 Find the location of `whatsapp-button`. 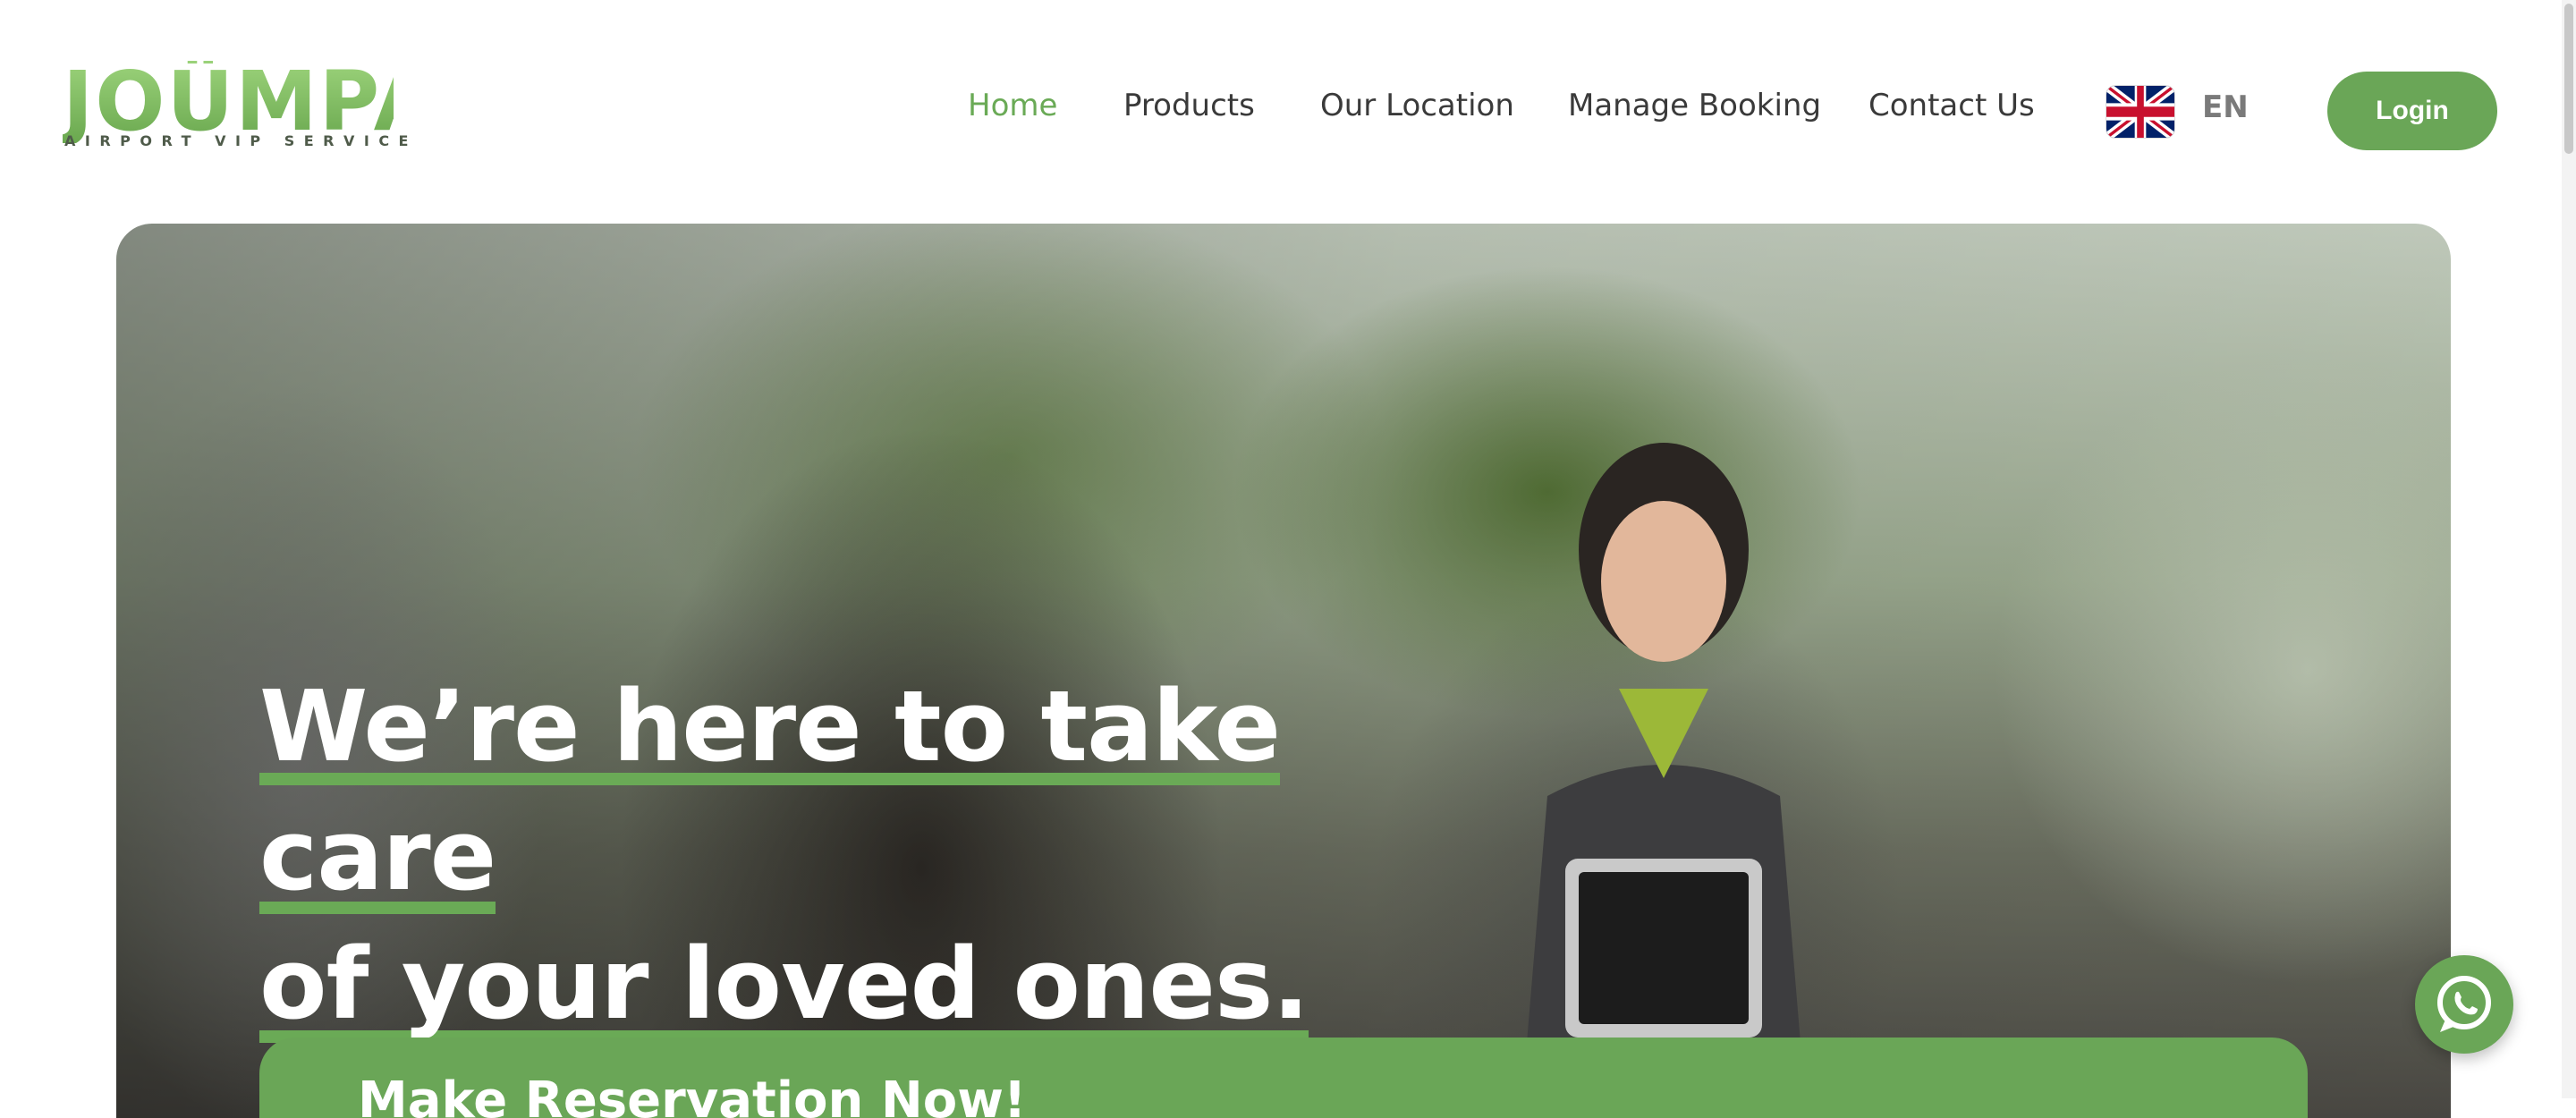

whatsapp-button is located at coordinates (2464, 1005).